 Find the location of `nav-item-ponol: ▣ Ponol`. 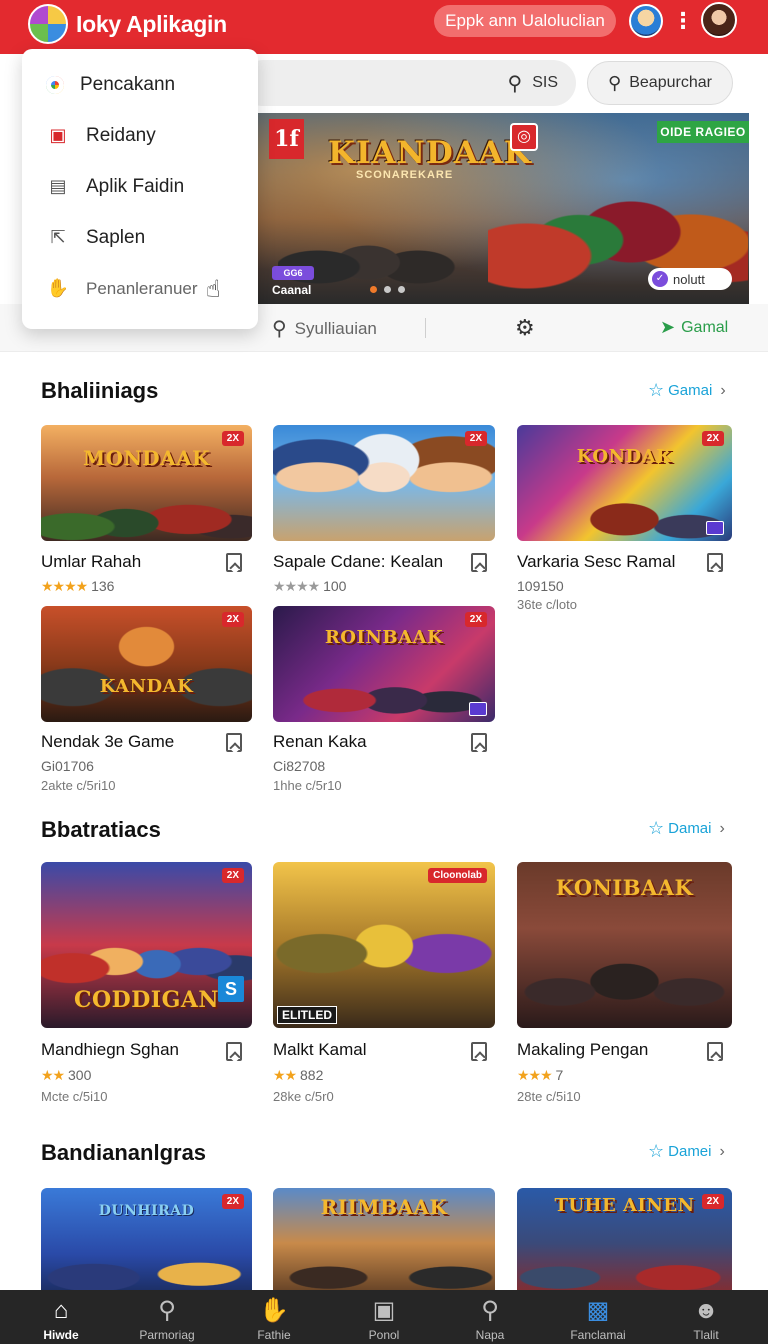

nav-item-ponol: ▣ Ponol is located at coordinates (384, 1317).